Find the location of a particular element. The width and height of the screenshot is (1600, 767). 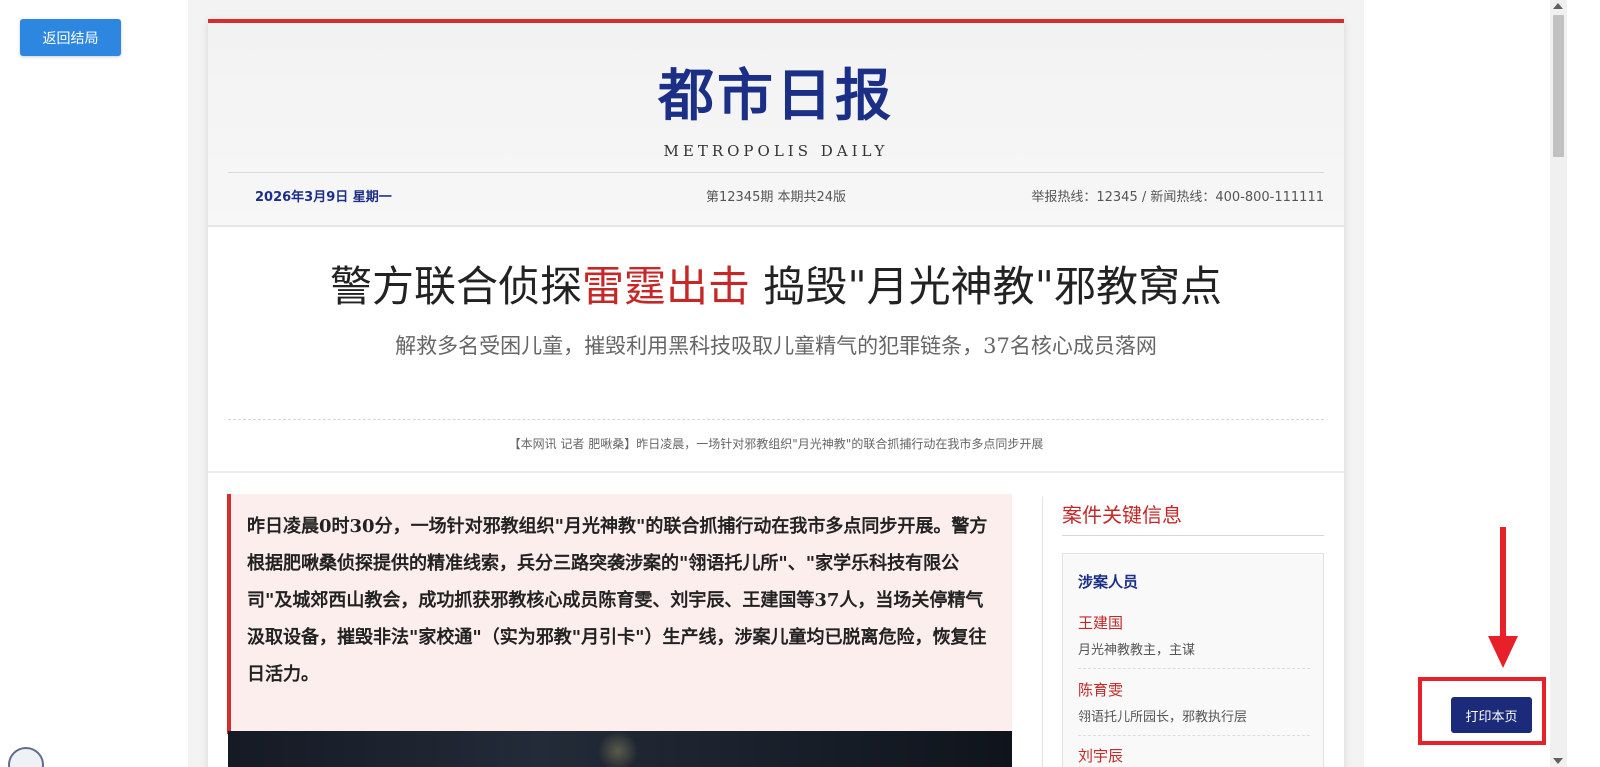

scrollbar-thumb is located at coordinates (1558, 86).